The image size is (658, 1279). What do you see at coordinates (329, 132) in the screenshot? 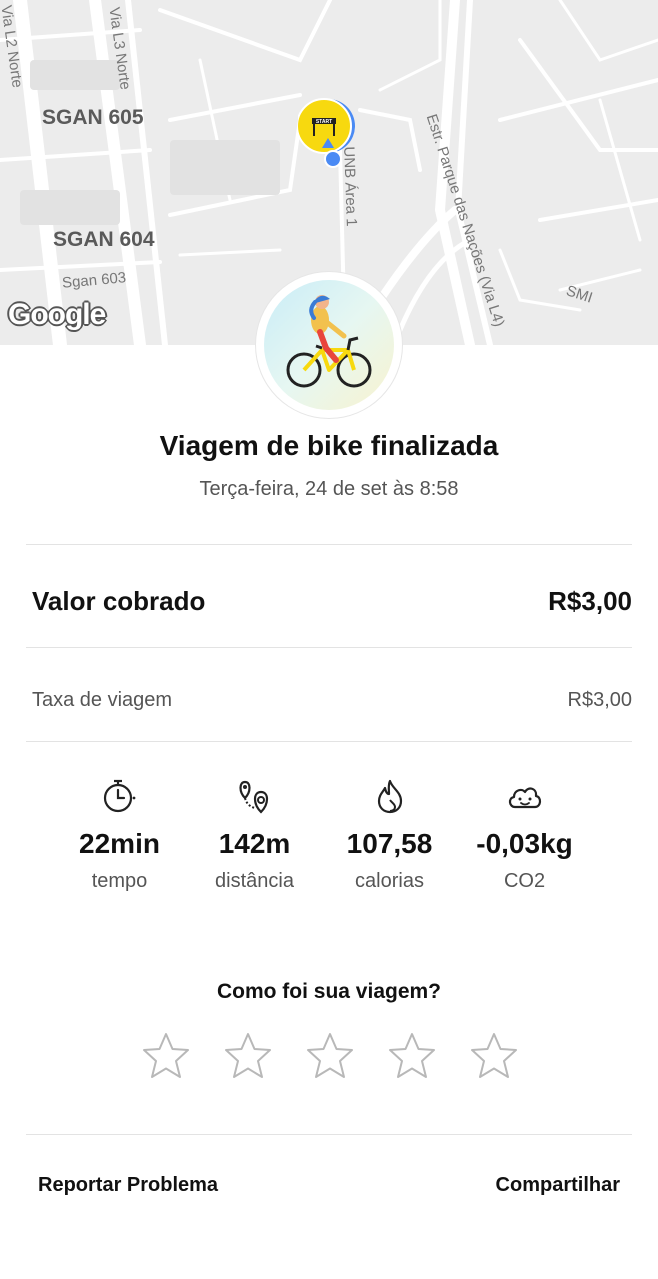
I see `start-marker-icon: START` at bounding box center [329, 132].